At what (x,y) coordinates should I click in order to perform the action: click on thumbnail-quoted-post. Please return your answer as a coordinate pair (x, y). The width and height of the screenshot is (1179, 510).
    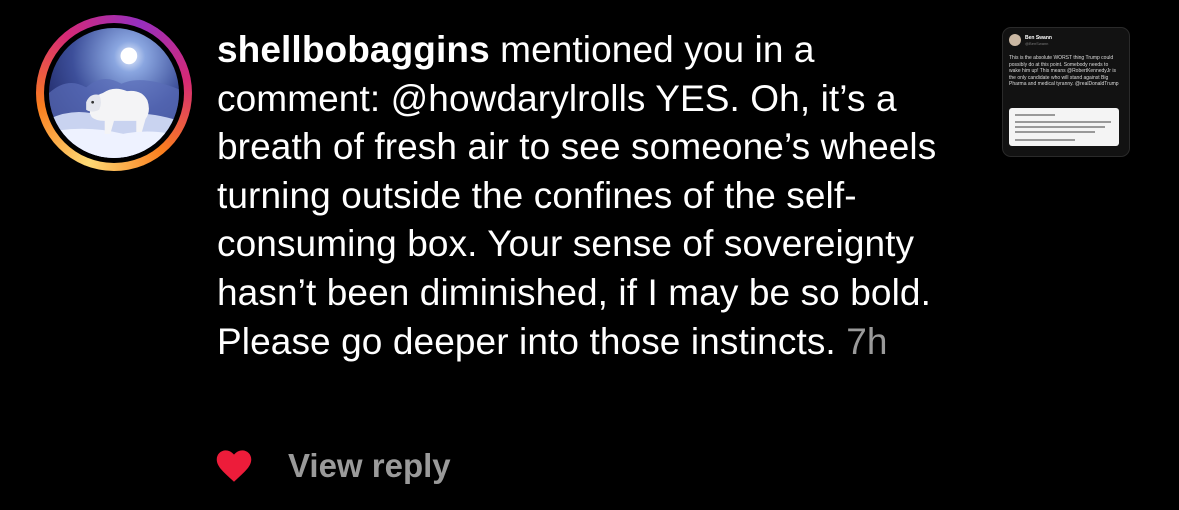
    Looking at the image, I should click on (1064, 127).